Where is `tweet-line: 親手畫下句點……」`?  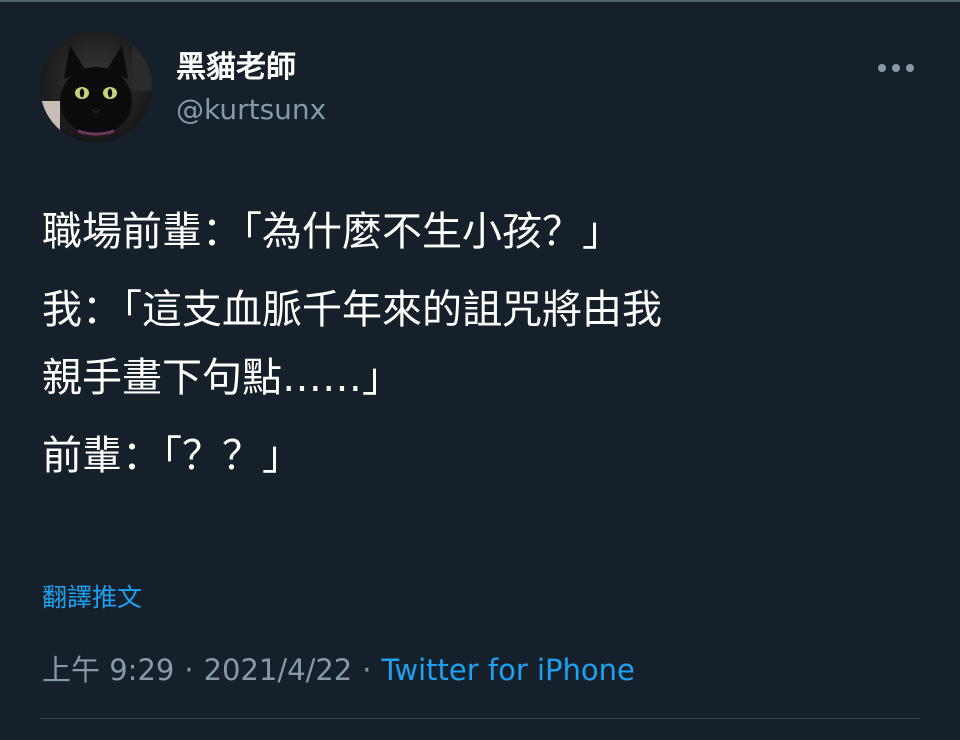 tweet-line: 親手畫下句點……」 is located at coordinates (222, 378).